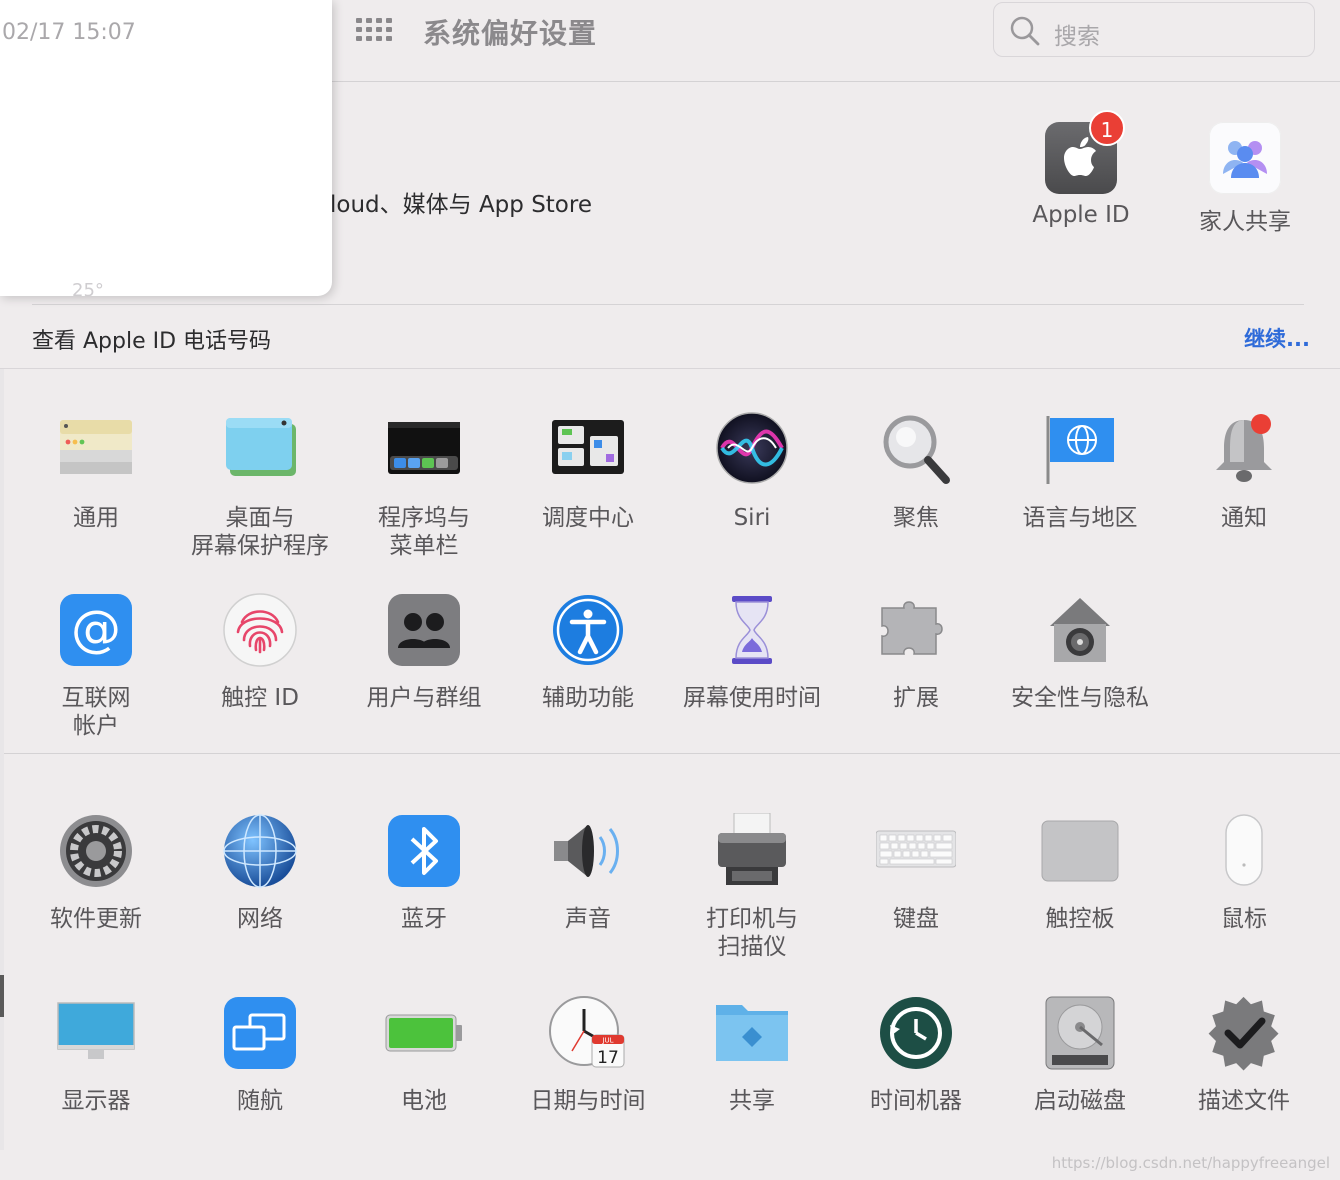 This screenshot has width=1340, height=1180. Describe the element at coordinates (1244, 1035) in the screenshot. I see `profiles-icon` at that location.